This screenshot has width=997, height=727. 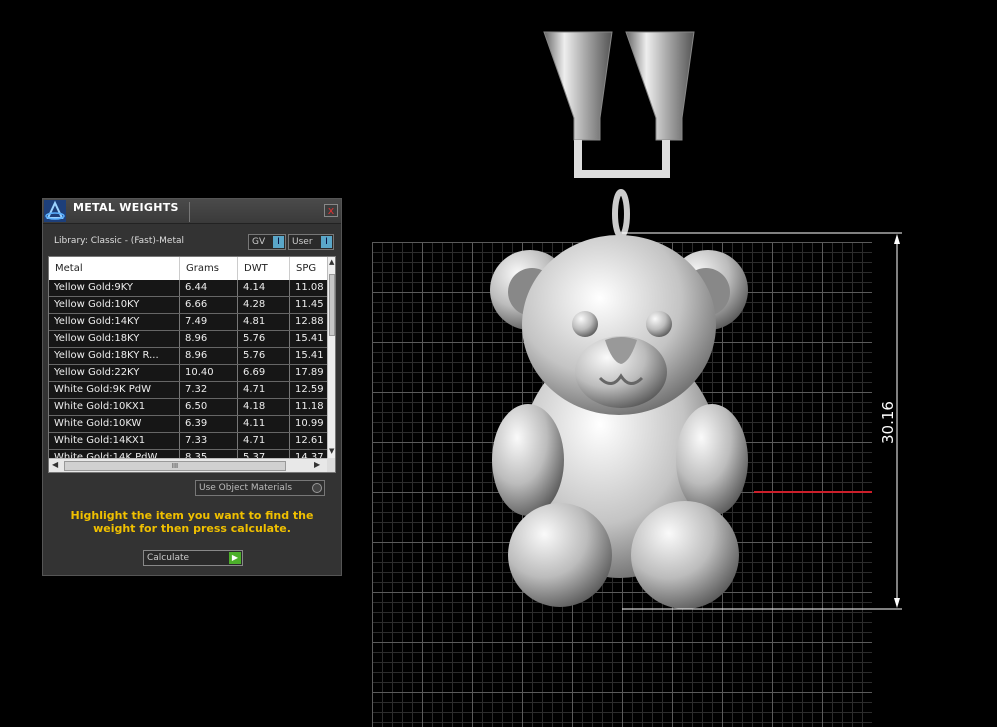 I want to click on dwt-cell: 4.14, so click(x=264, y=288).